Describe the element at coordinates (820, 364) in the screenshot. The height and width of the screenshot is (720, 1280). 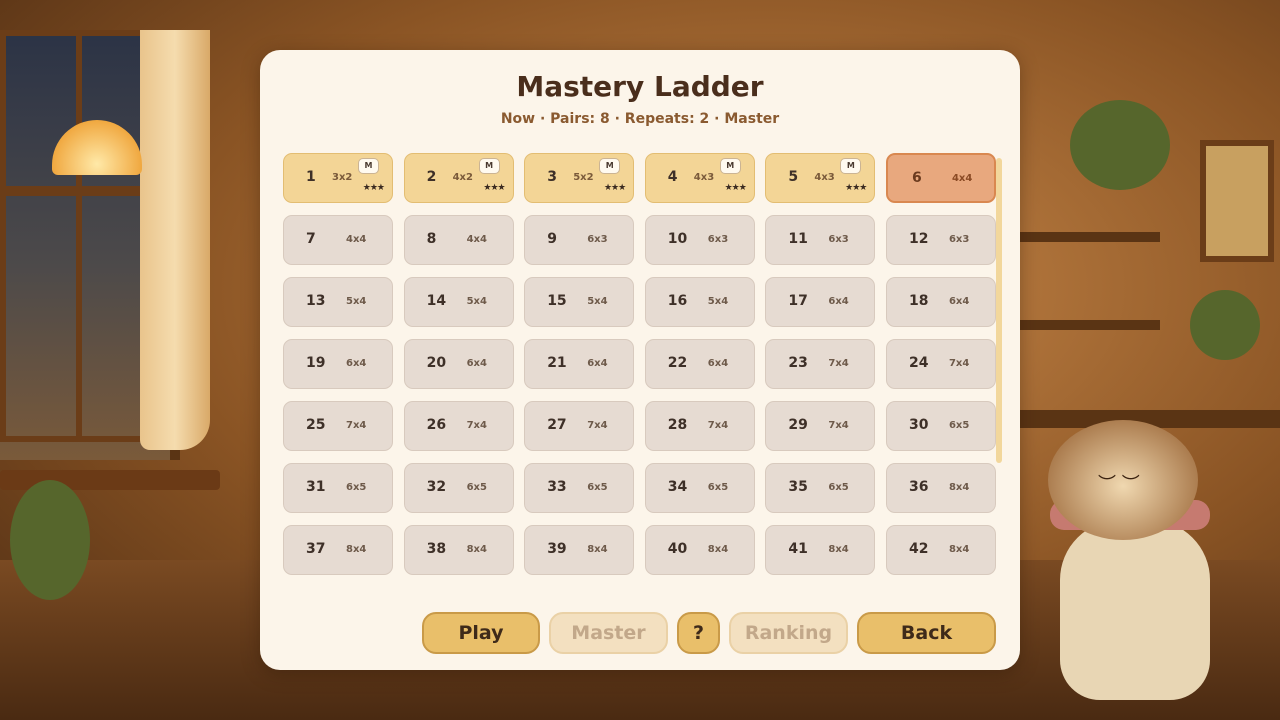
I see `level-cell-23: 23 7x4` at that location.